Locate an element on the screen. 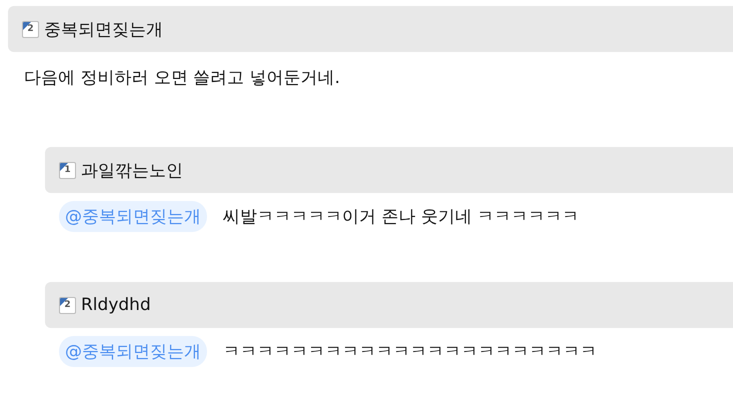 The height and width of the screenshot is (407, 733). author-name: 중복되면짖는개 is located at coordinates (103, 29).